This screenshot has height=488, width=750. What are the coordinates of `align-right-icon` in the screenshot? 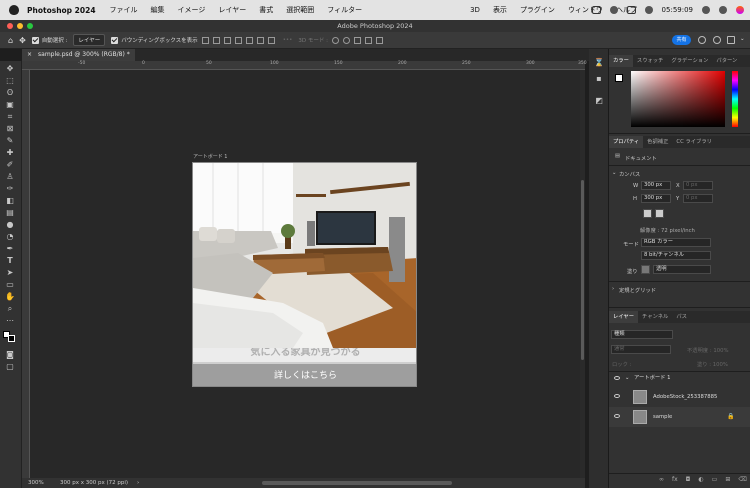 It's located at (227, 40).